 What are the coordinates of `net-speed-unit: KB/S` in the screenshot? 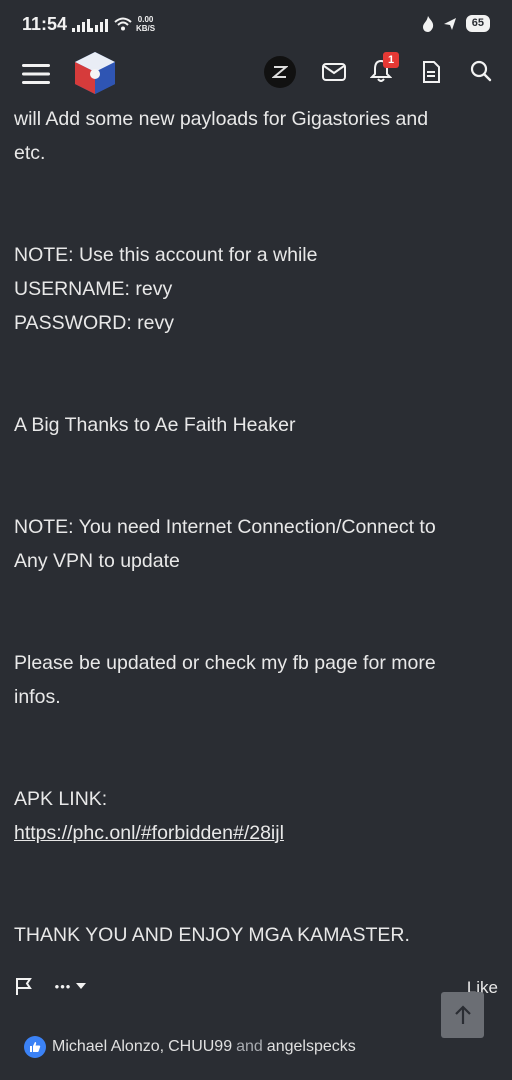 It's located at (146, 28).